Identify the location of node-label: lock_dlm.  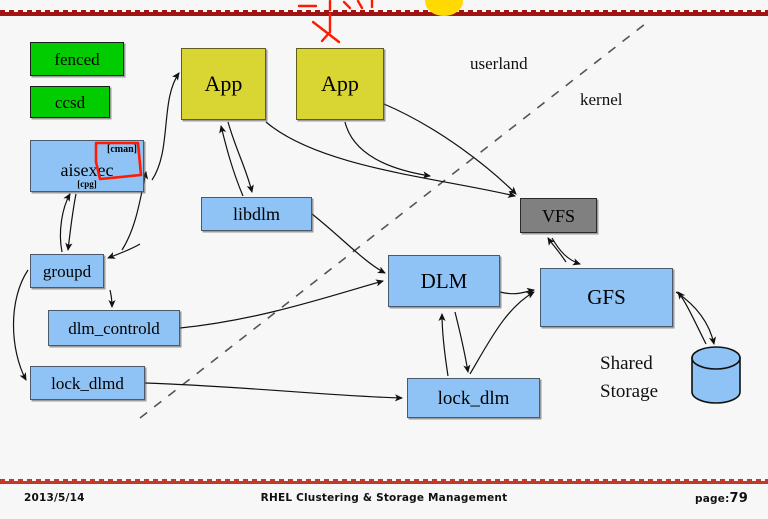
(473, 398).